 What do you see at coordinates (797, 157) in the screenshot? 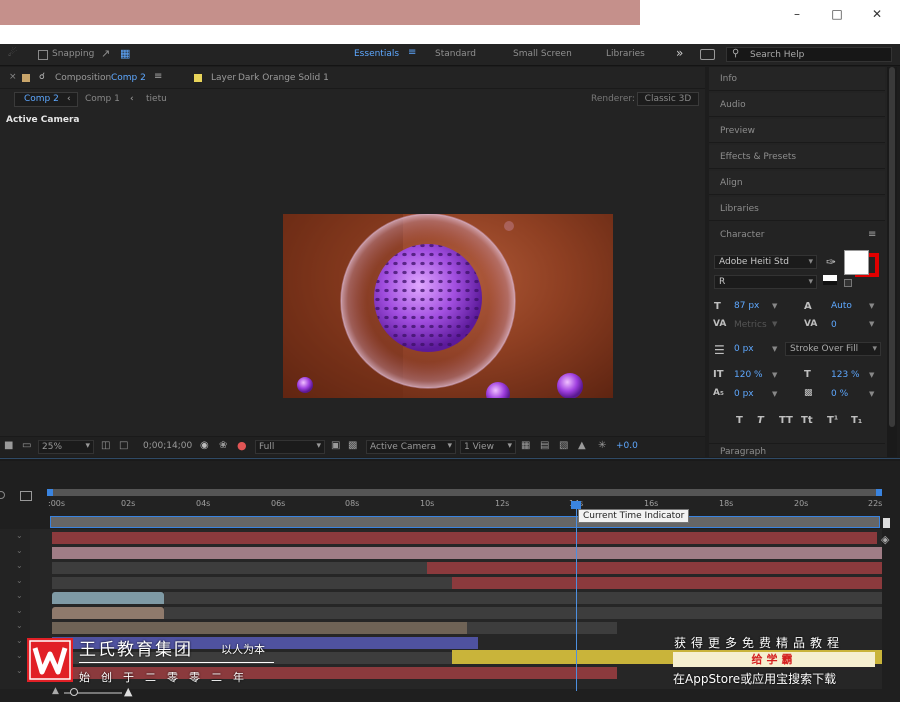
I see `panel-effects-presets: Effects & Presets` at bounding box center [797, 157].